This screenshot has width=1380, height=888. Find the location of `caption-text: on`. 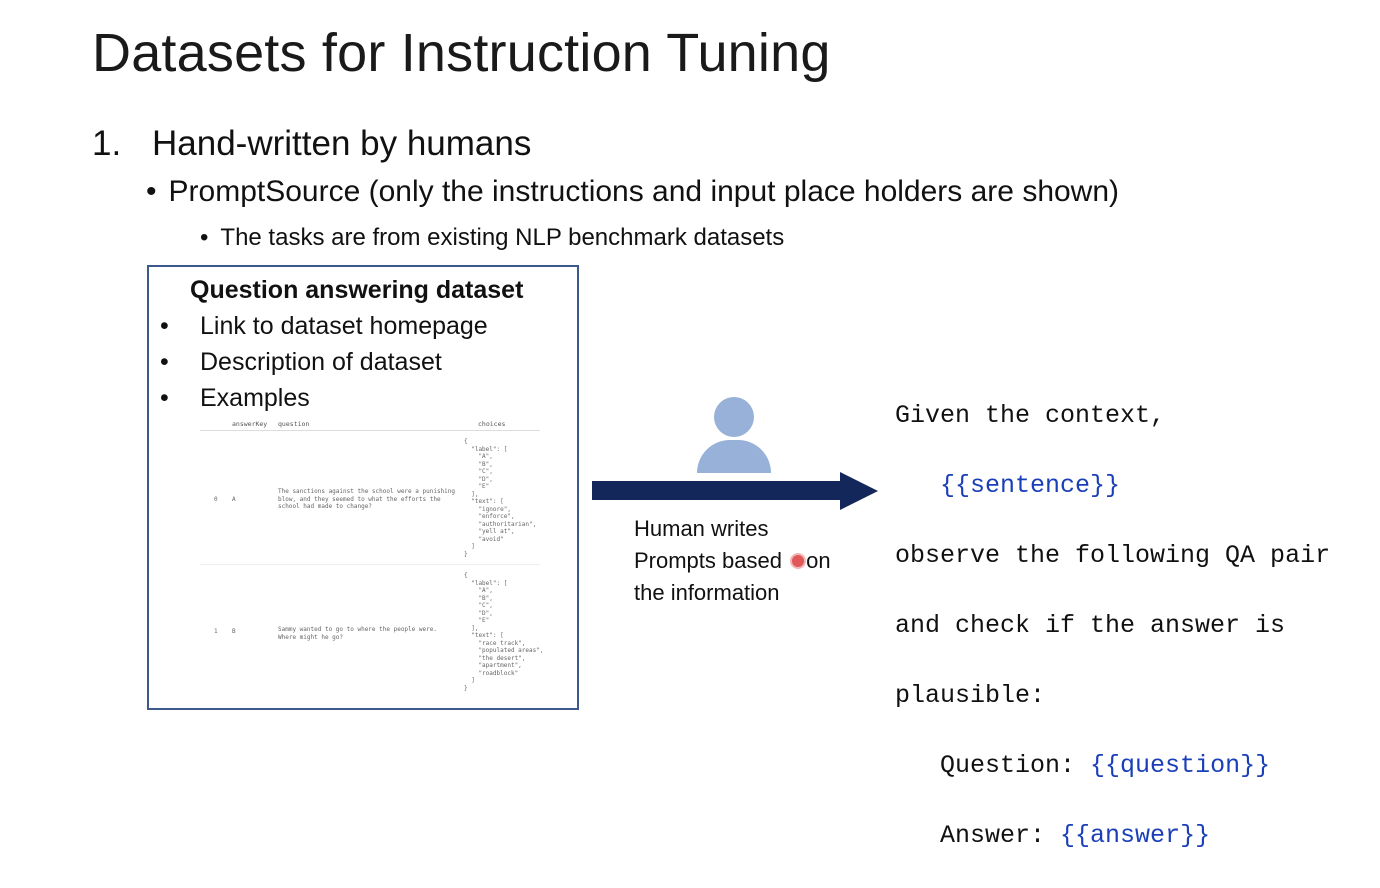

caption-text: on is located at coordinates (818, 560).